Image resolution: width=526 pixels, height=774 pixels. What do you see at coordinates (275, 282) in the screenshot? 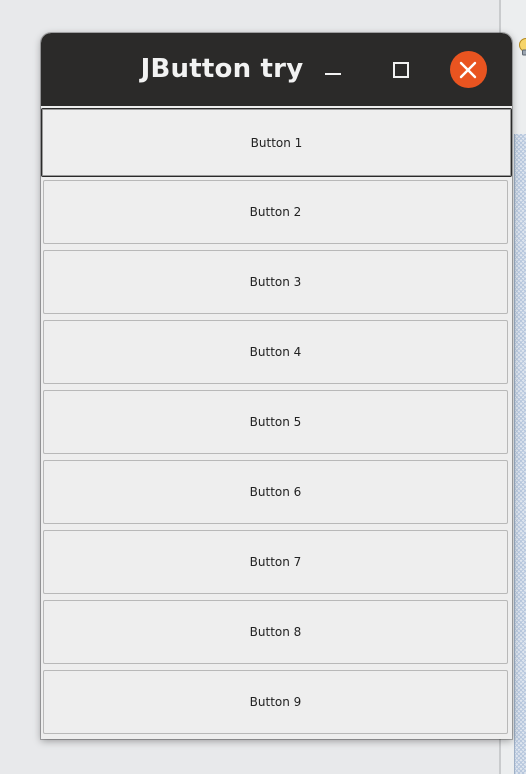
I see `button-3: Button 3` at bounding box center [275, 282].